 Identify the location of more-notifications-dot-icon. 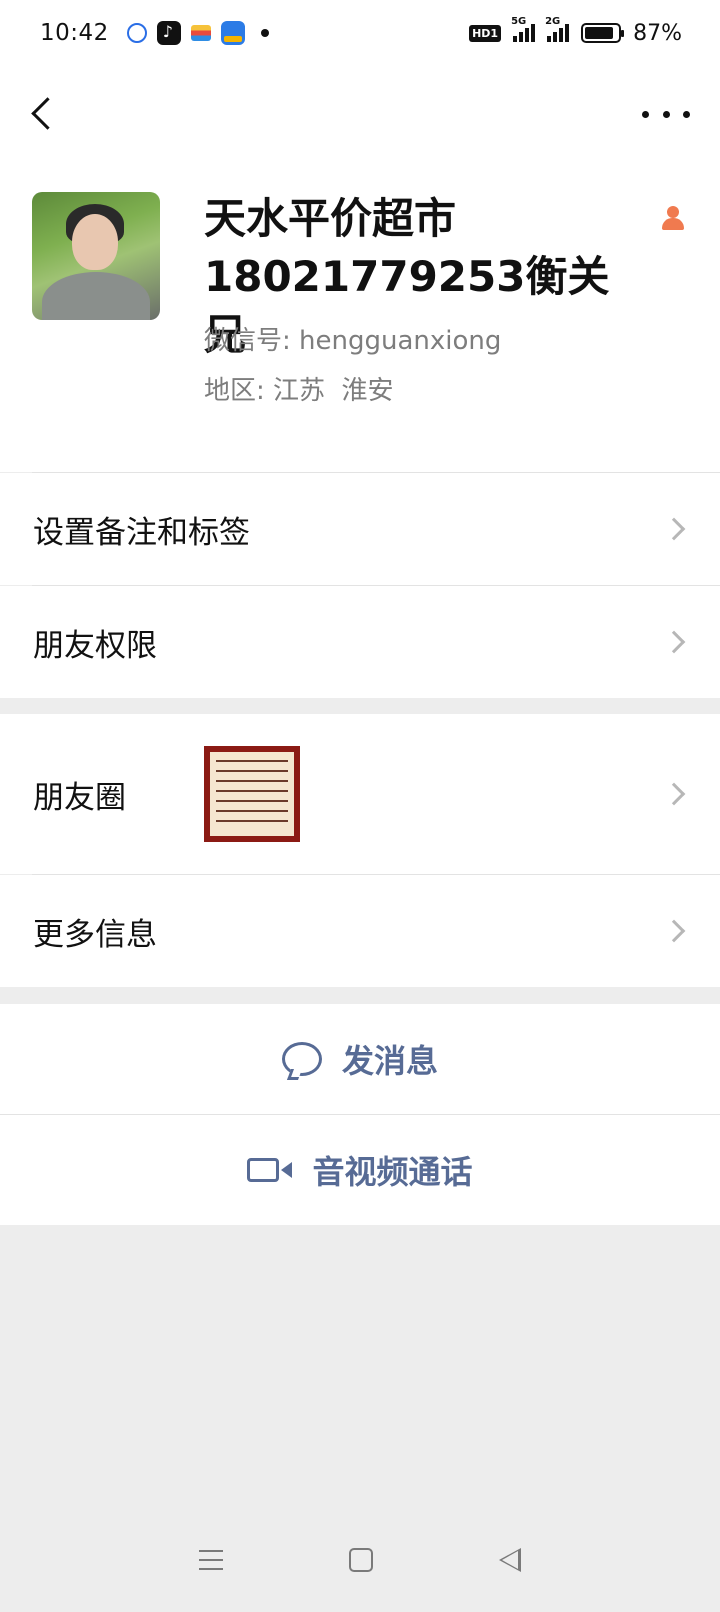
(264, 33).